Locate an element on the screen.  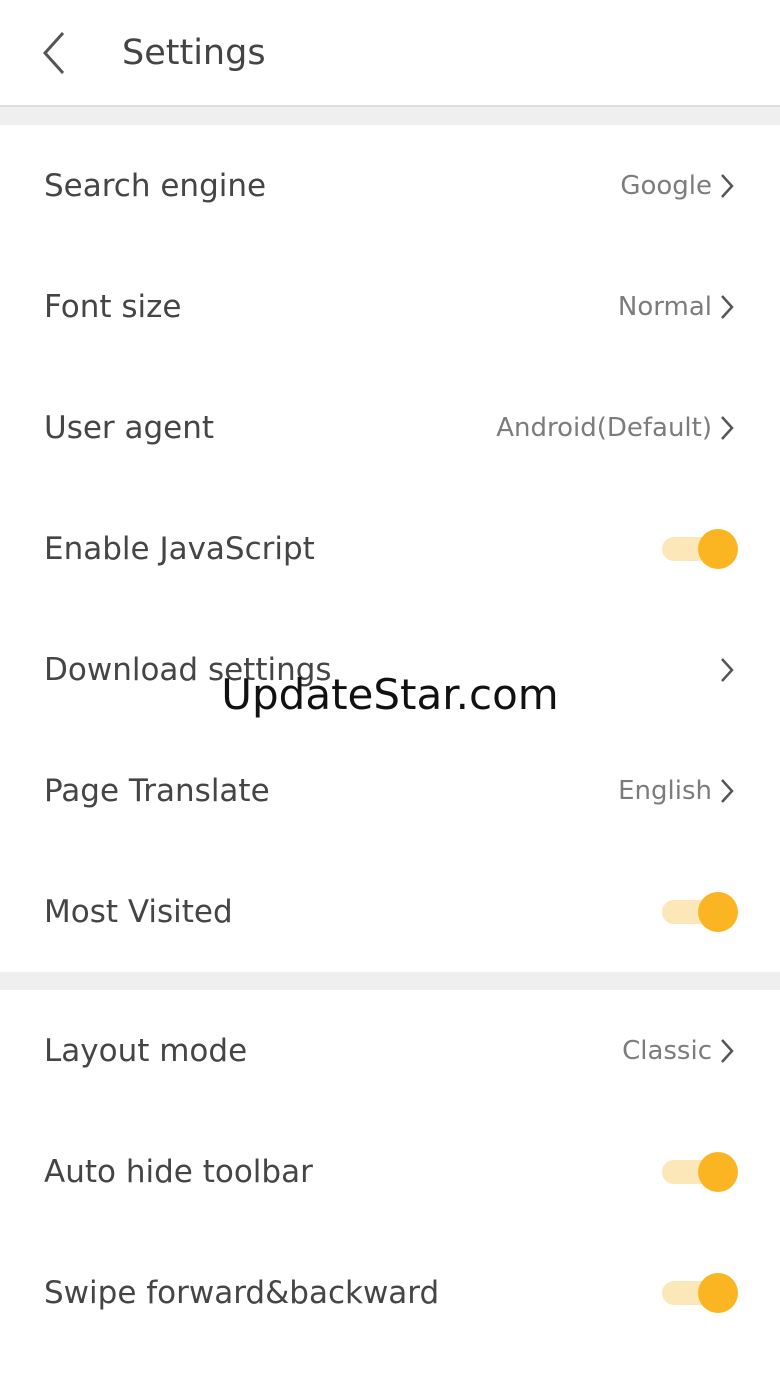
setting-value: Classic is located at coordinates (667, 1050).